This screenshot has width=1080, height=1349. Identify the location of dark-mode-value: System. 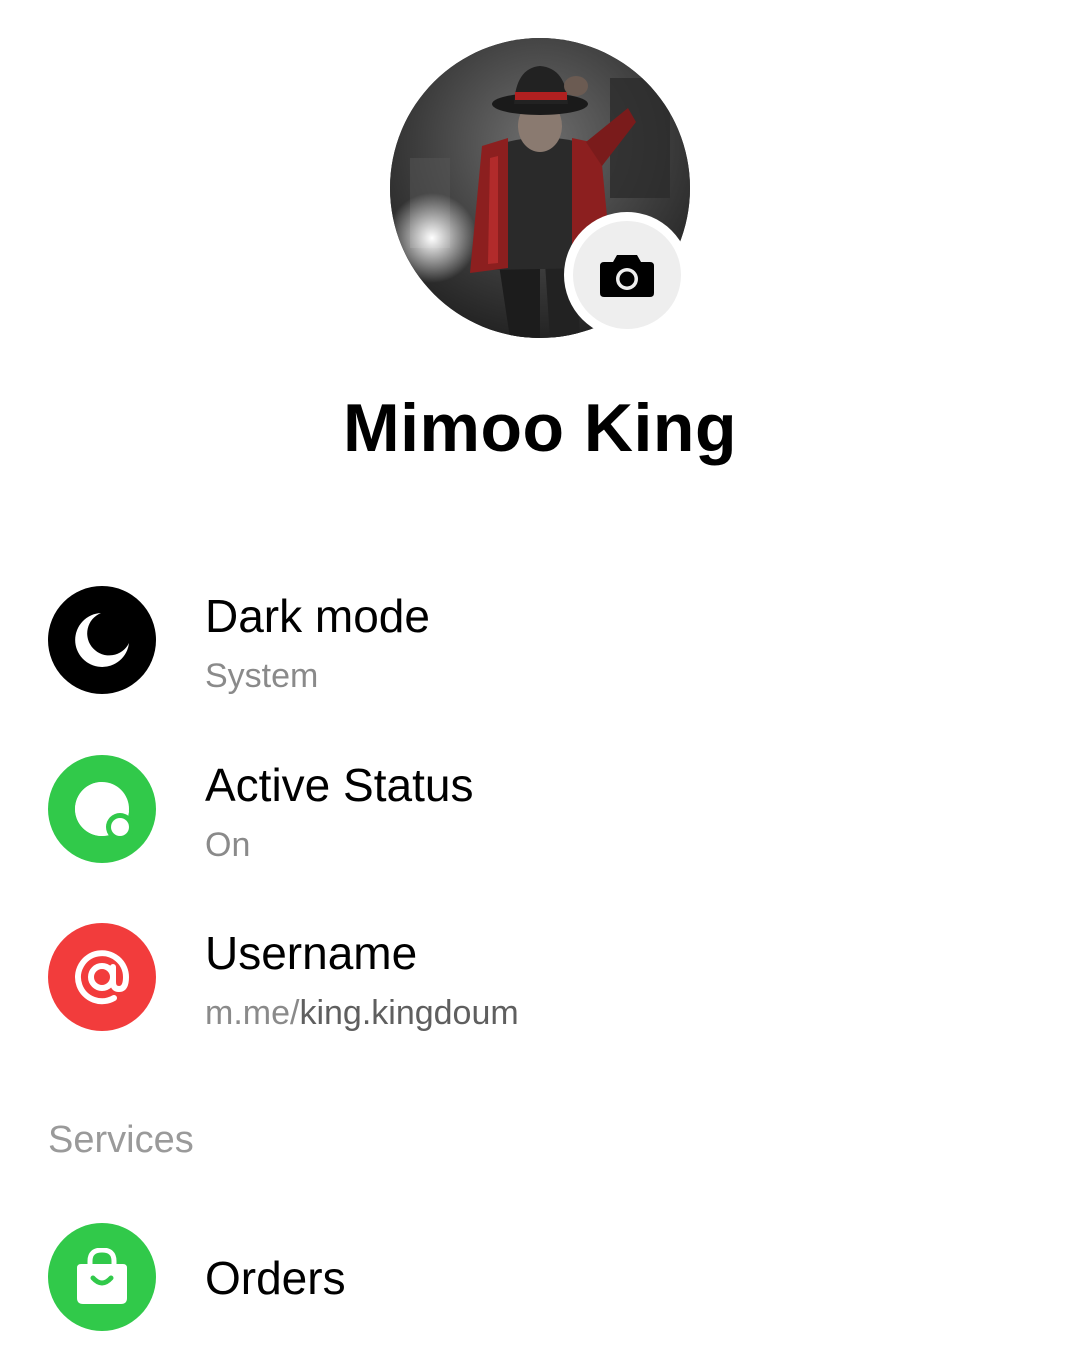
(262, 676).